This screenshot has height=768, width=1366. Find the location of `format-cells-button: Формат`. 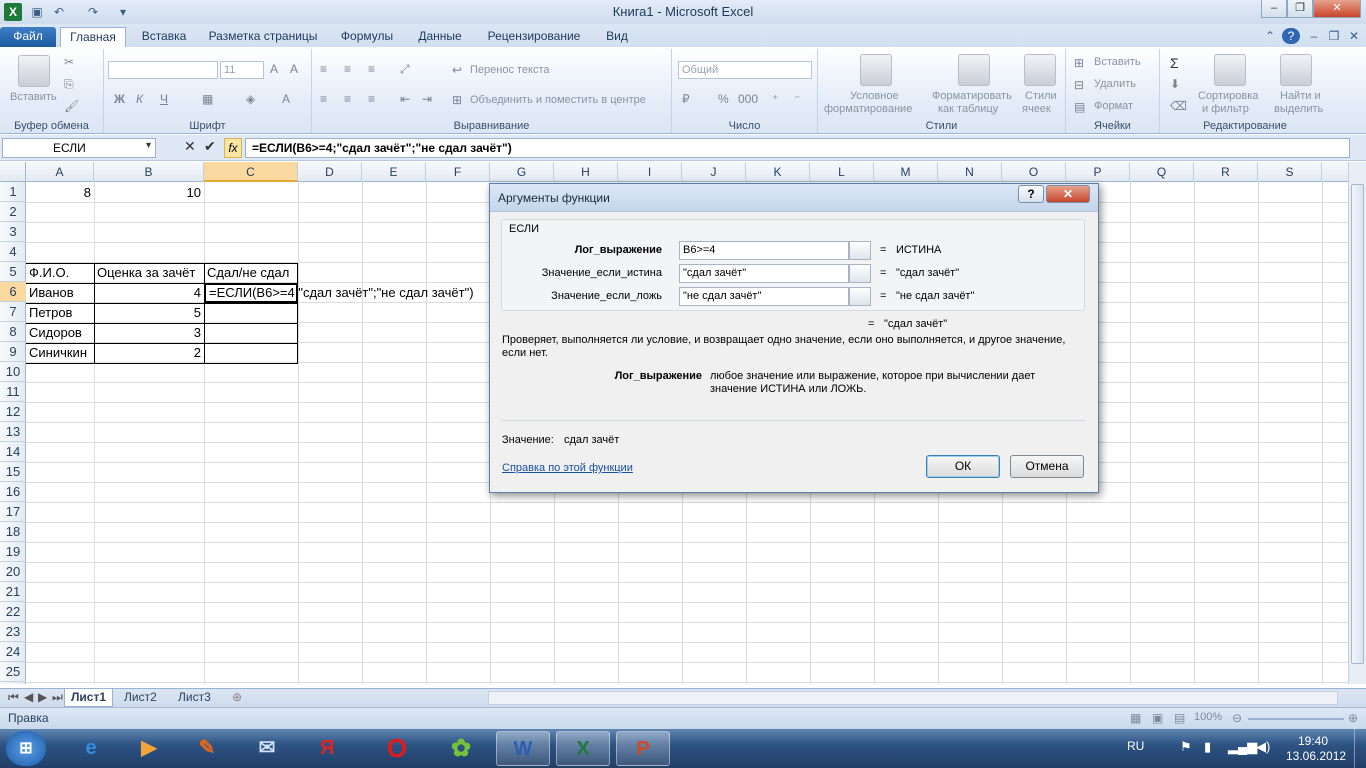

format-cells-button: Формат is located at coordinates (1113, 106).